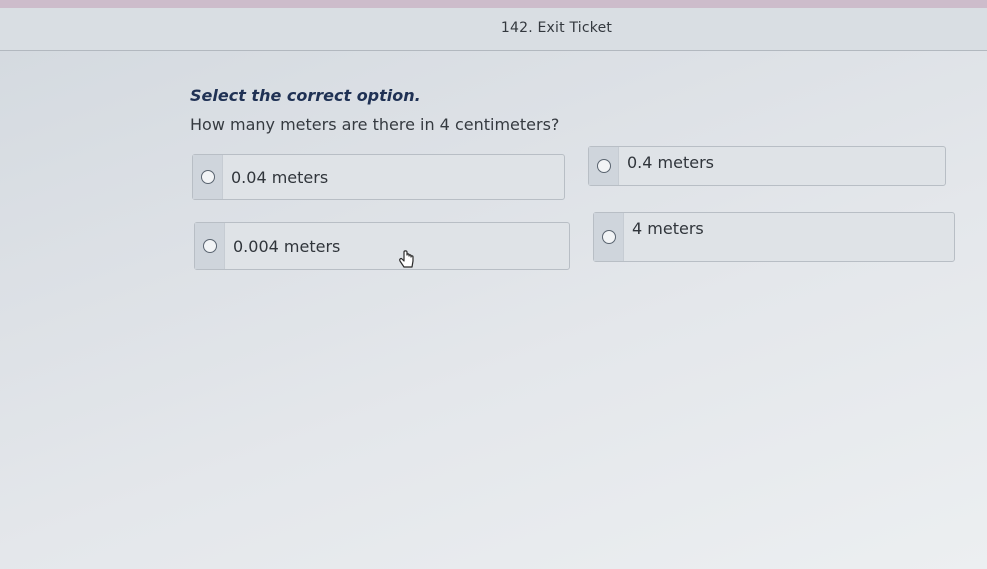 This screenshot has height=569, width=987. Describe the element at coordinates (670, 162) in the screenshot. I see `answer-option-label: 0.4 meters` at that location.